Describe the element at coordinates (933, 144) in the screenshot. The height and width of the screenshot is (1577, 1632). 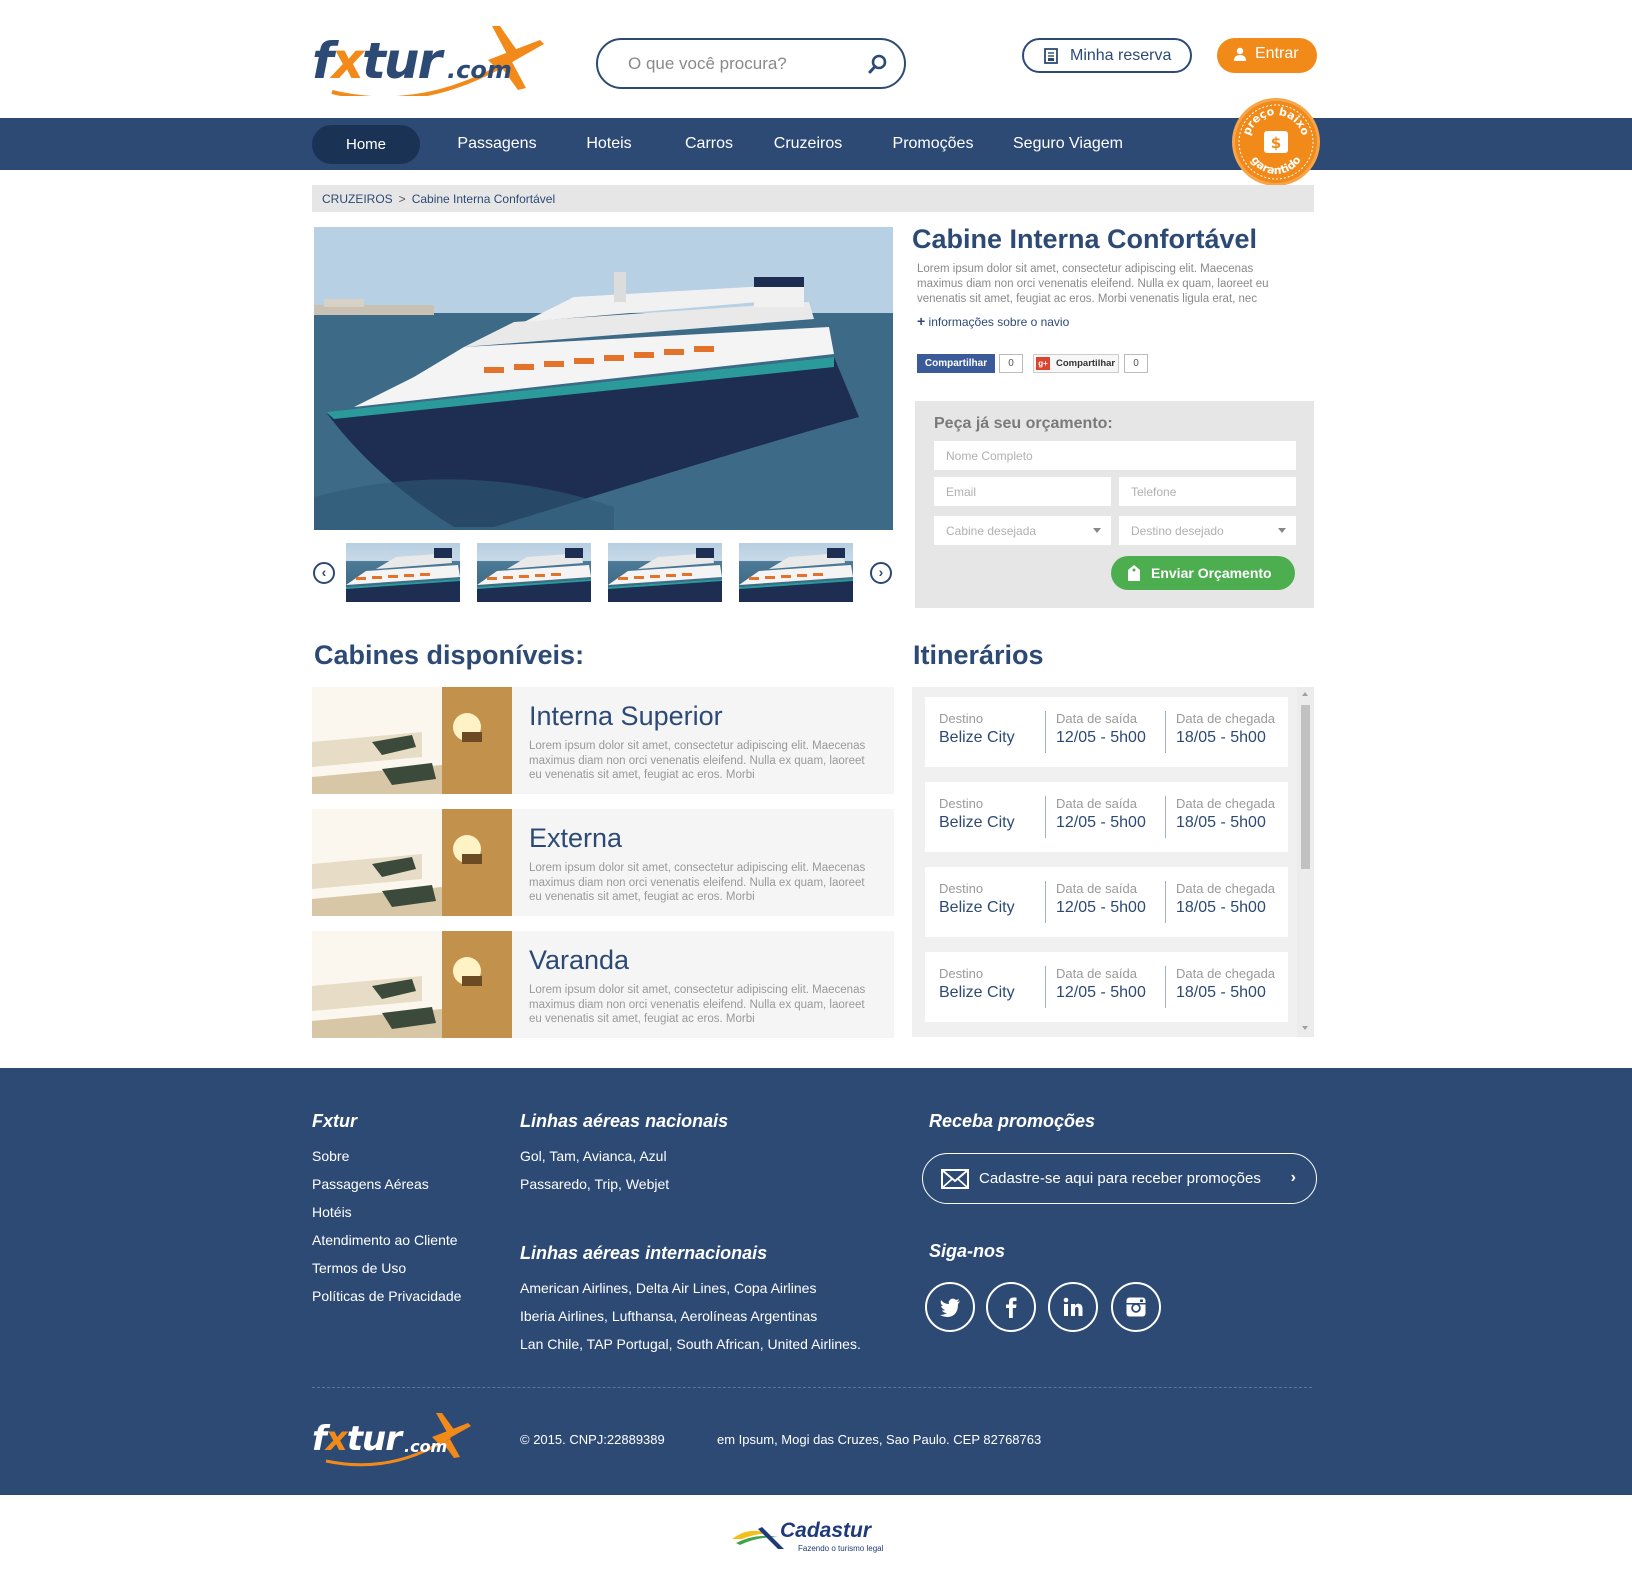
I see `nav-item-promocoes: Promoções` at that location.